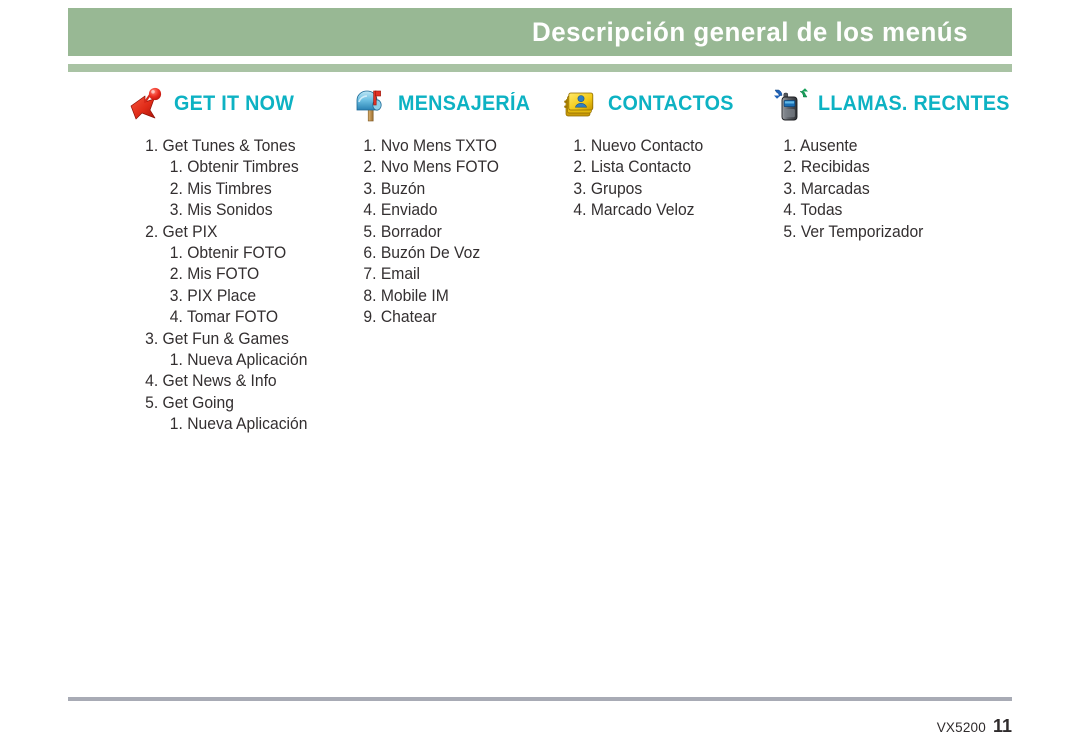 The width and height of the screenshot is (1080, 753). I want to click on column-header-label: LLAMAS. RECNTES, so click(914, 103).